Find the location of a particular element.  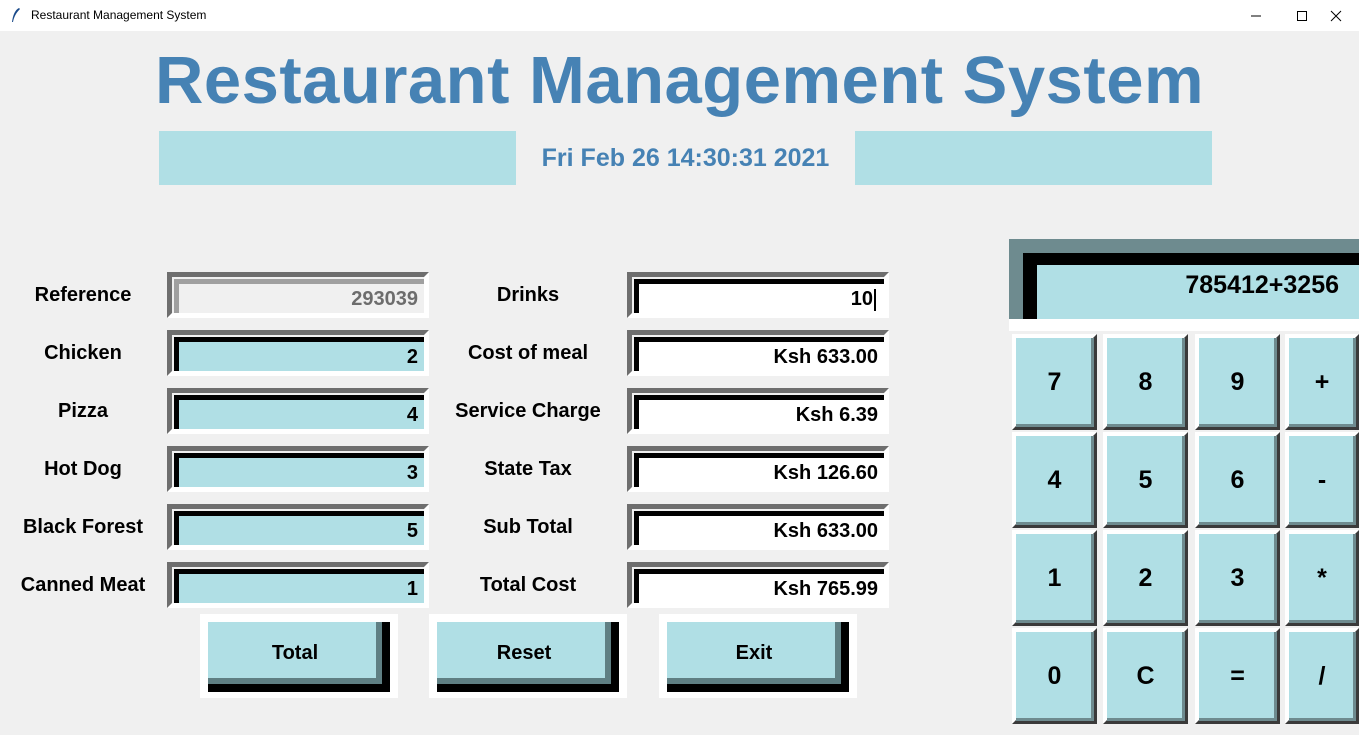

chicken-value: 2 is located at coordinates (299, 354).